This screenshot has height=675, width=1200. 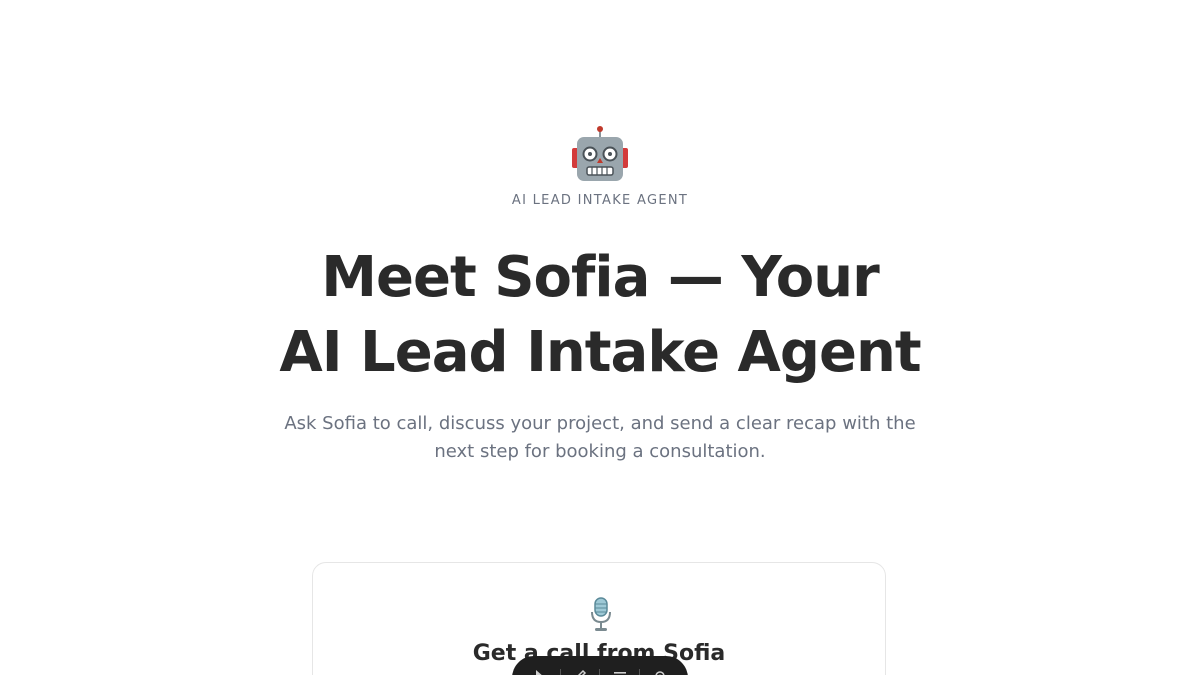 What do you see at coordinates (600, 665) in the screenshot?
I see `floating-toolbar` at bounding box center [600, 665].